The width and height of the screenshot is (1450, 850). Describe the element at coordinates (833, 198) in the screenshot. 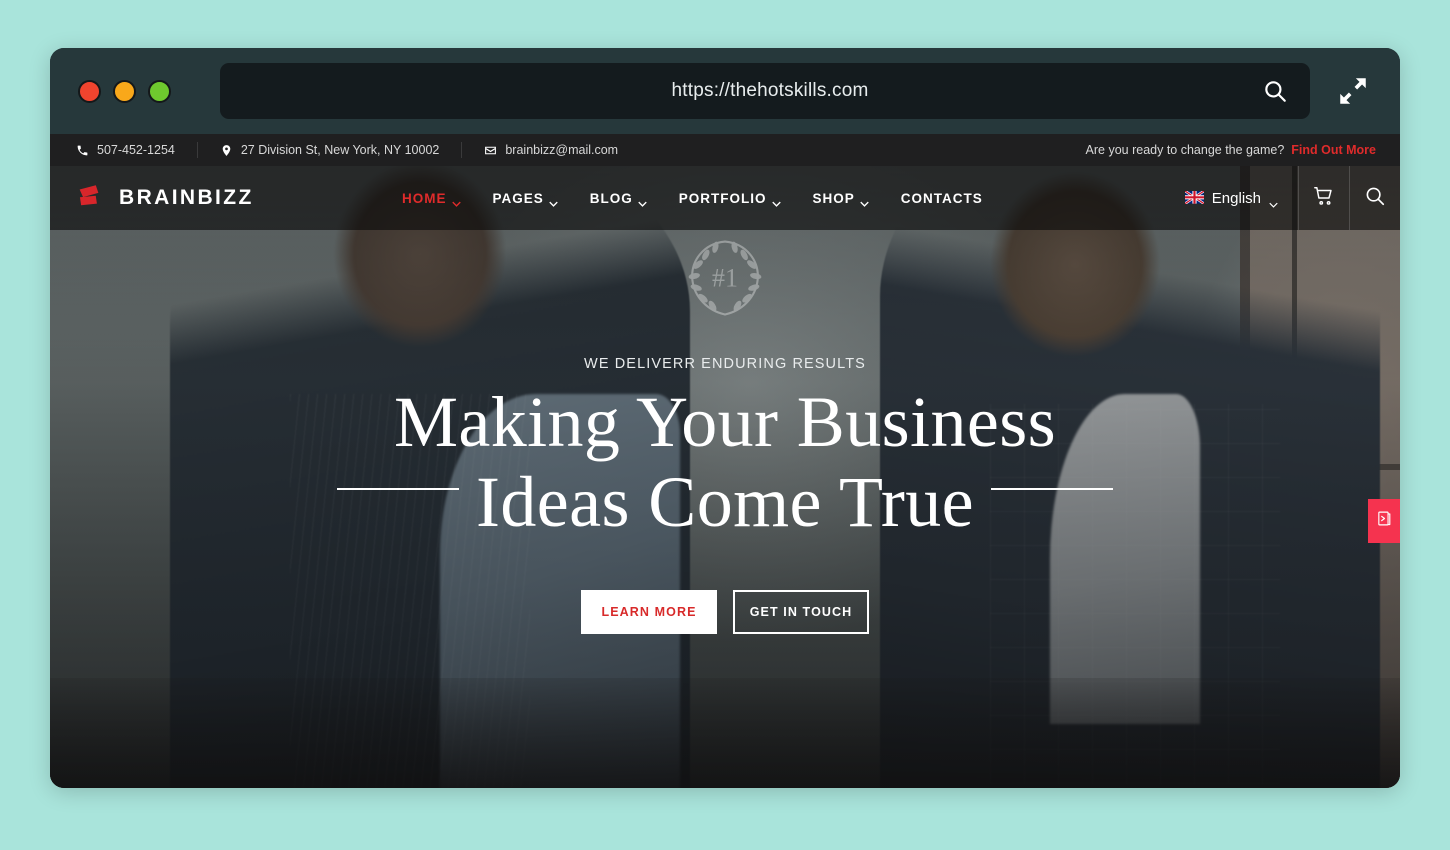

I see `nav-label: SHOP` at that location.